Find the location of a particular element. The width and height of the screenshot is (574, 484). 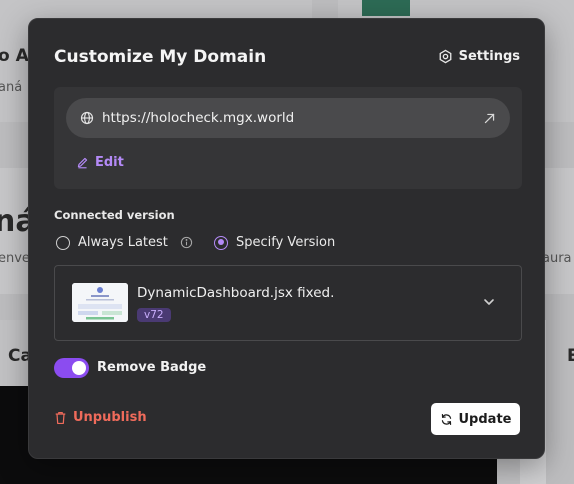

background-chart-icon is located at coordinates (386, 8).